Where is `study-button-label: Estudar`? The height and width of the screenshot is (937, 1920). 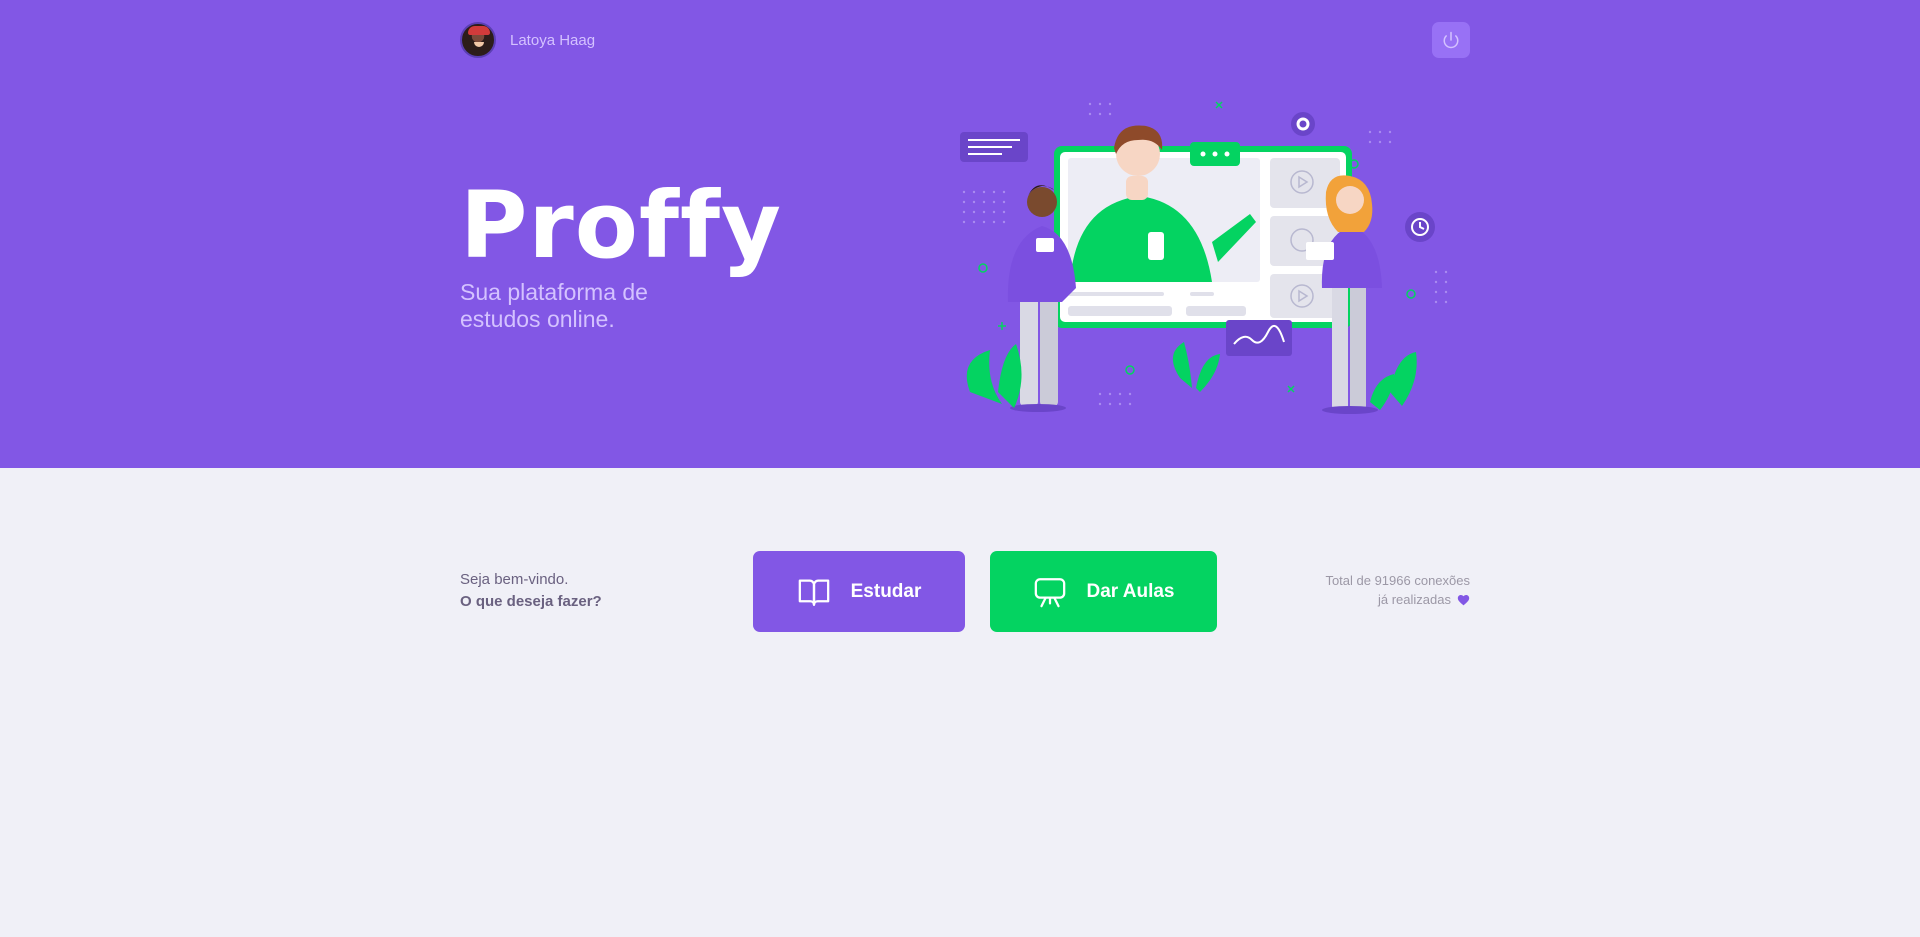
study-button-label: Estudar is located at coordinates (886, 591).